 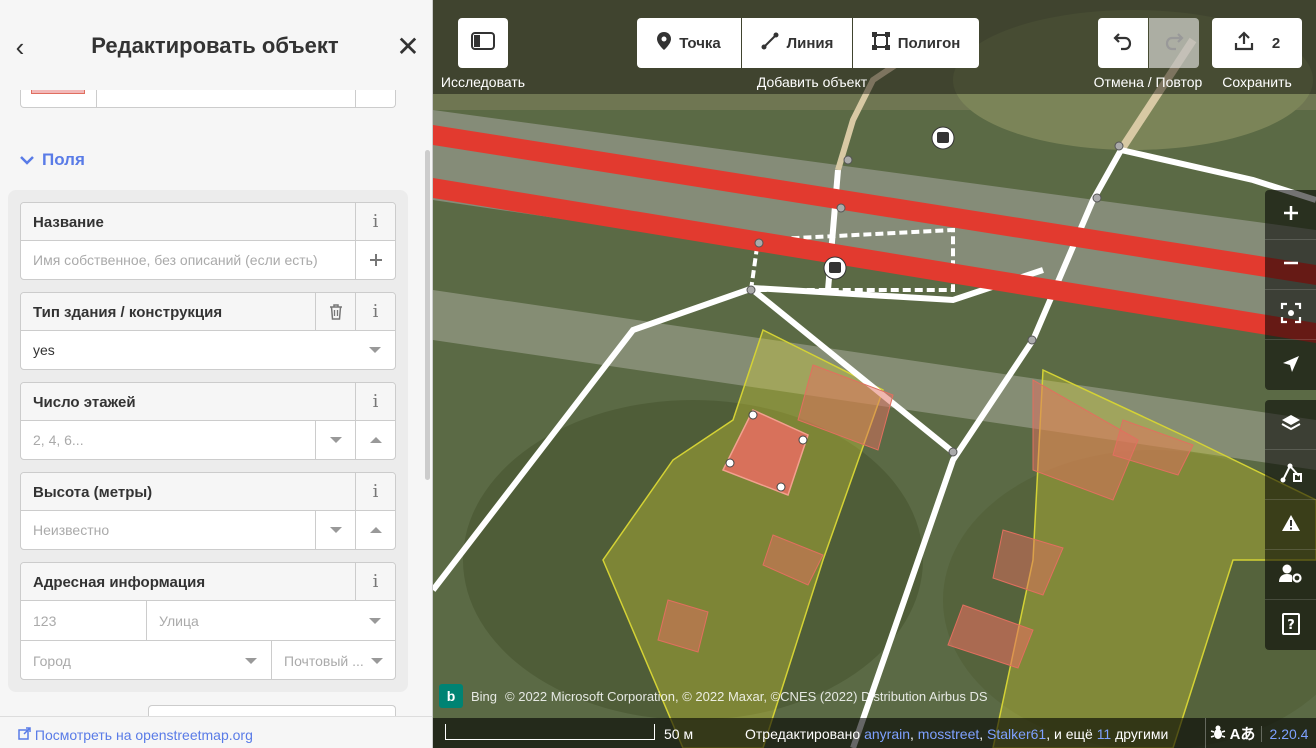 I want to click on trash-icon, so click(x=335, y=312).